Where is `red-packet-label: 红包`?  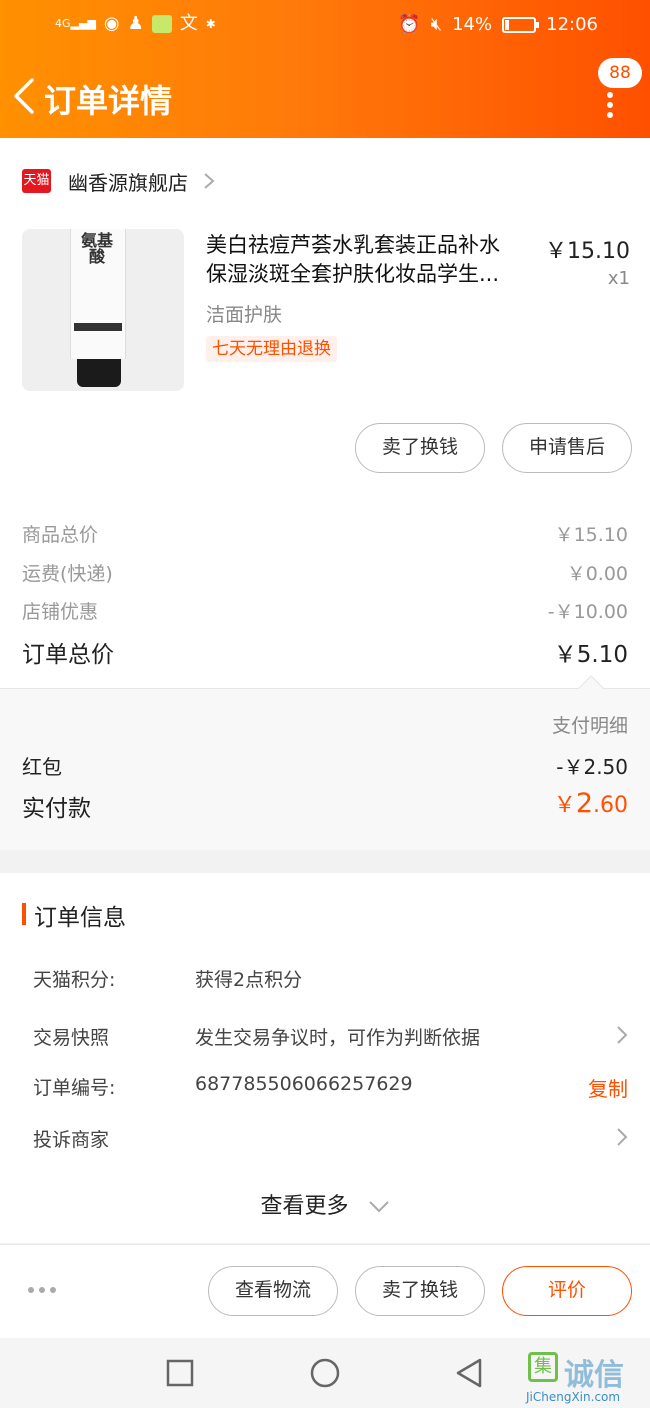
red-packet-label: 红包 is located at coordinates (42, 767).